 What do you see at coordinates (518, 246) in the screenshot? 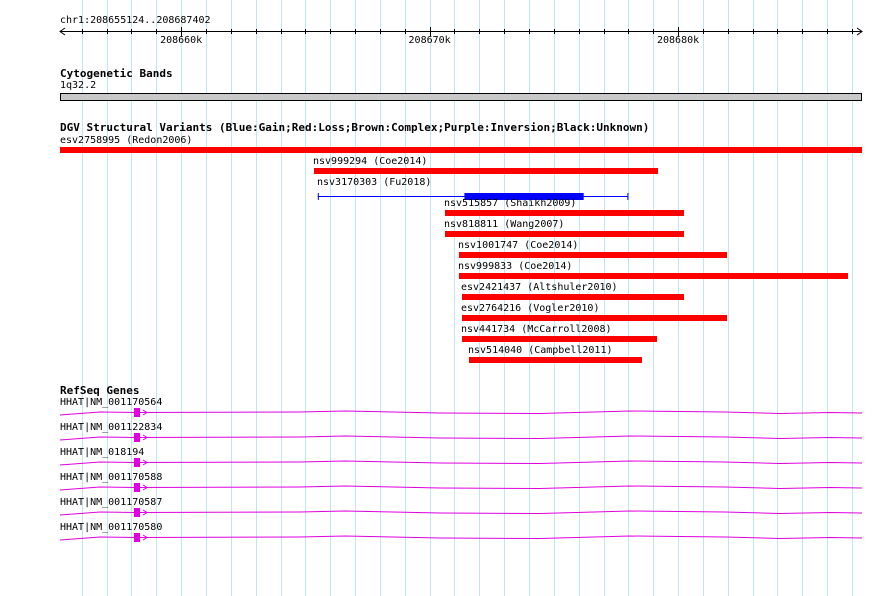
I see `variant-label: nsv1001747 (Coe2014)` at bounding box center [518, 246].